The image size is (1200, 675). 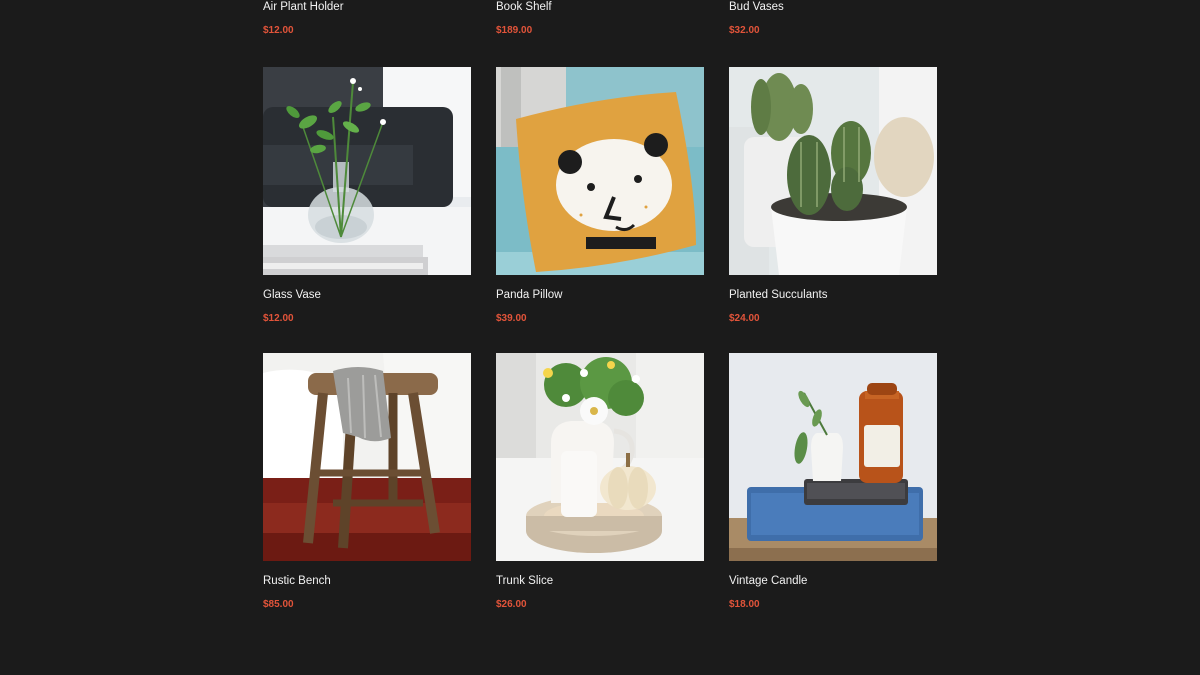 What do you see at coordinates (278, 604) in the screenshot?
I see `product-price: $85.00` at bounding box center [278, 604].